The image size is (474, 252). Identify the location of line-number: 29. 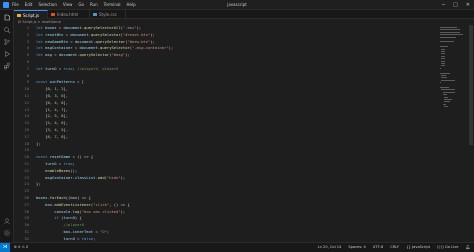
(26, 218).